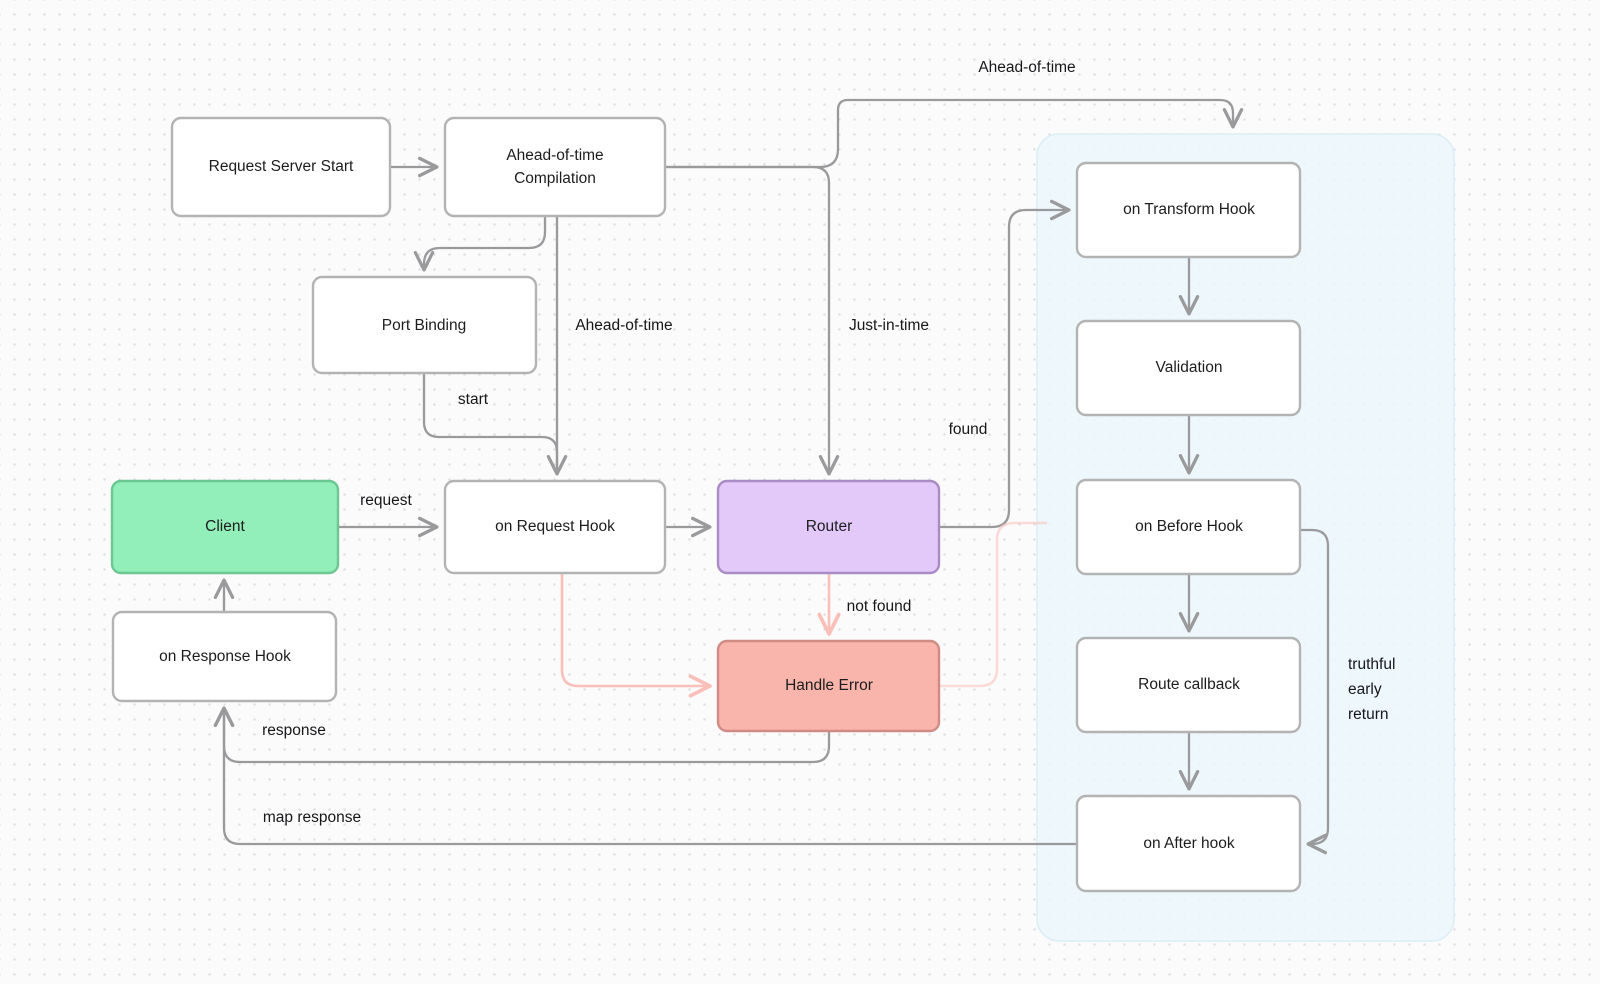 Image resolution: width=1600 pixels, height=984 pixels. I want to click on node-route-callback: Route callback, so click(1188, 685).